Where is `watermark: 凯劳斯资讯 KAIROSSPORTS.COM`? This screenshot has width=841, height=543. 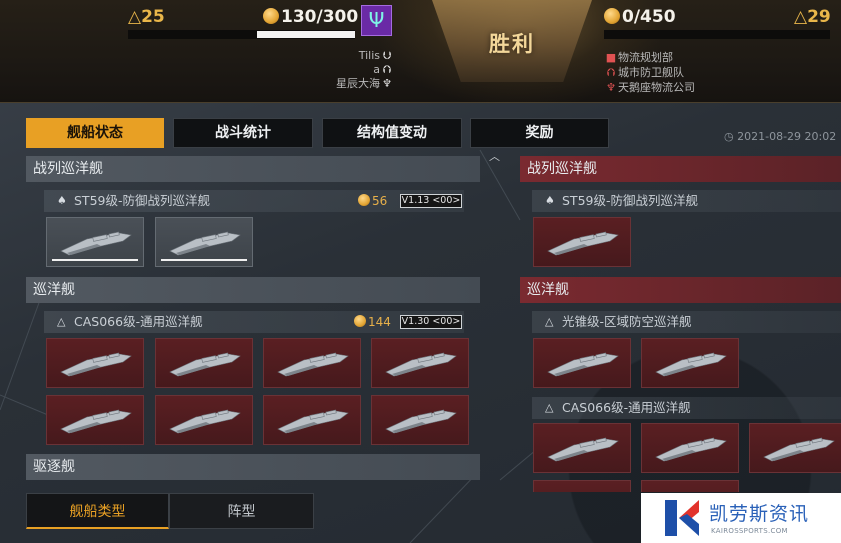 watermark: 凯劳斯资讯 KAIROSSPORTS.COM is located at coordinates (741, 518).